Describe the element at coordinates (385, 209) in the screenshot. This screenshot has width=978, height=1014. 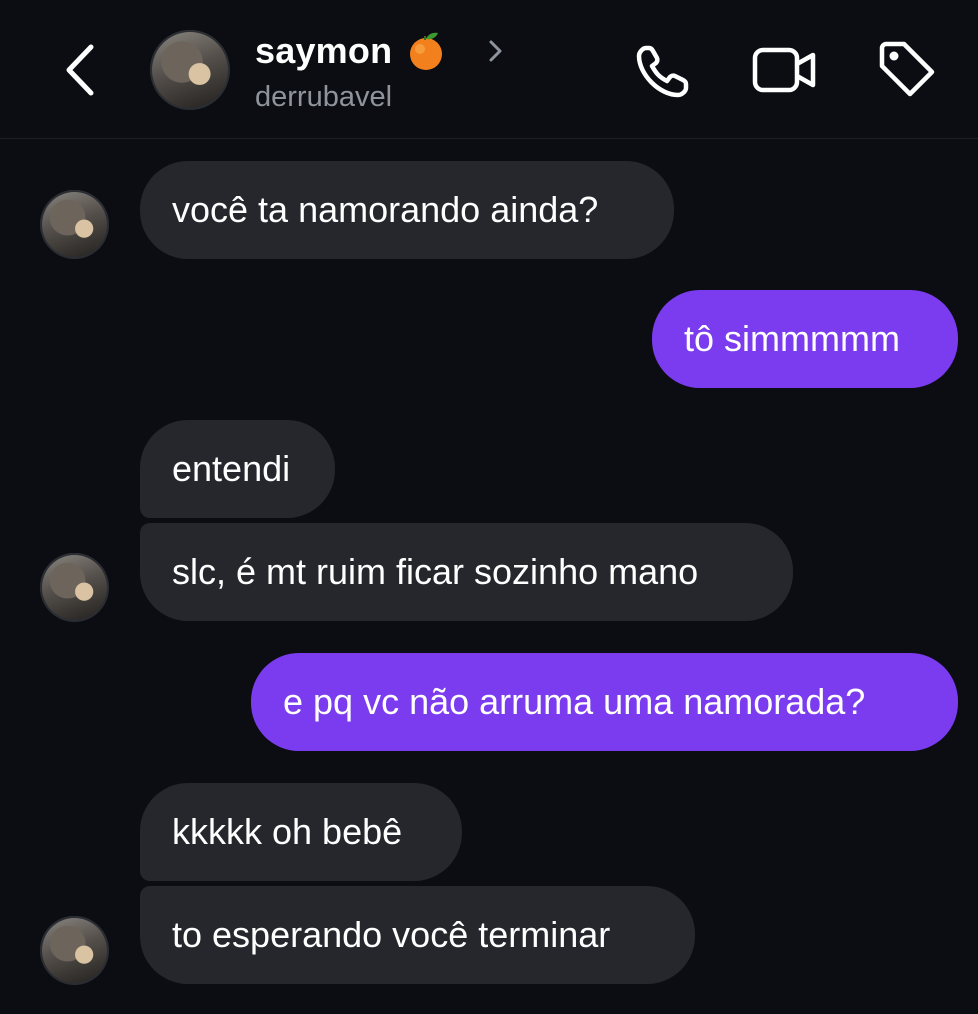
I see `message-text: você ta namorando ainda?` at that location.